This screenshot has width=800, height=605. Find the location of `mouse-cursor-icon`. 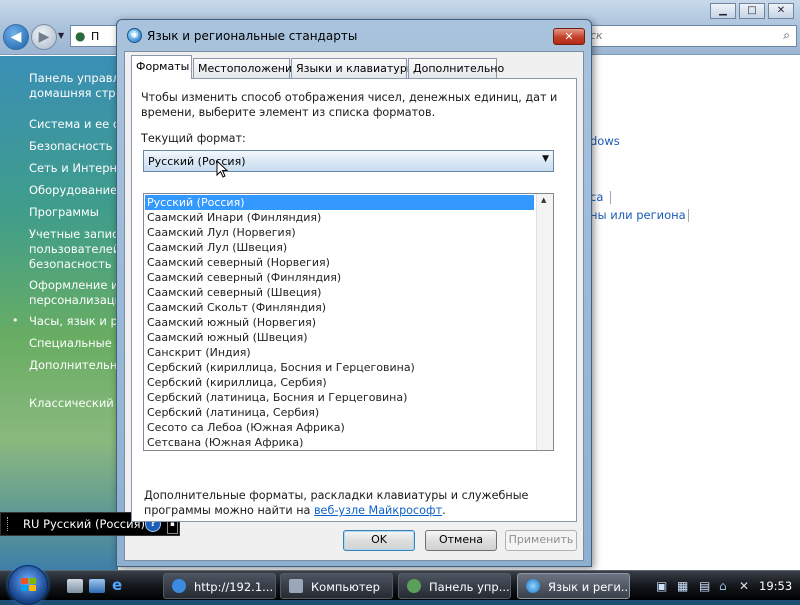

mouse-cursor-icon is located at coordinates (222, 169).